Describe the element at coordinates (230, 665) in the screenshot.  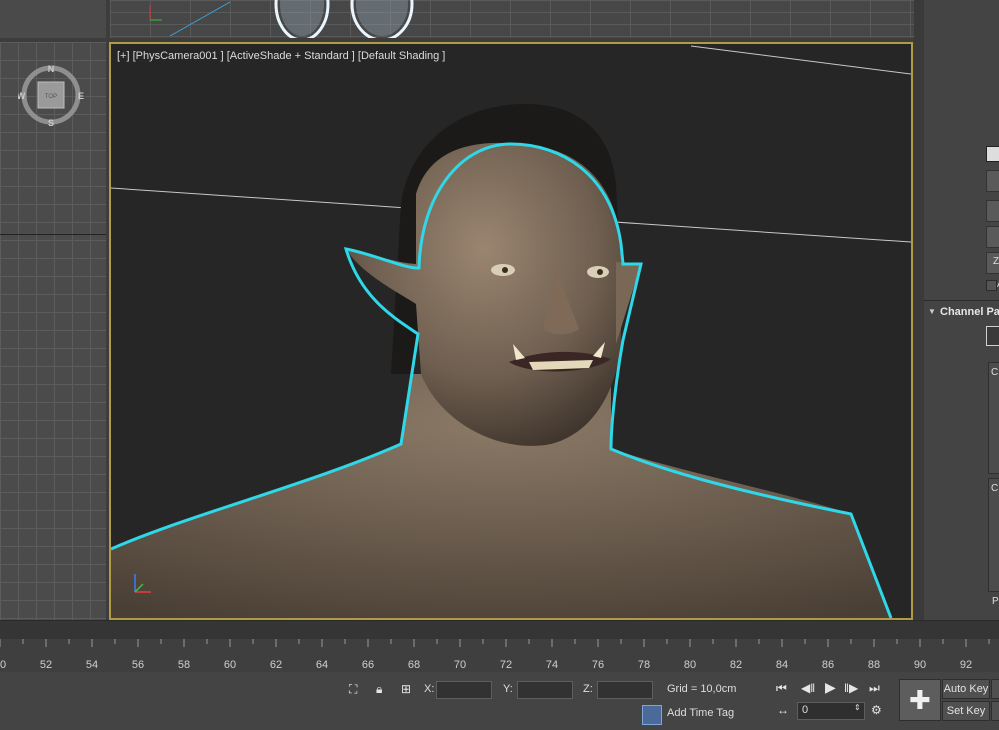
I see `ruler-tick-label: 60` at that location.